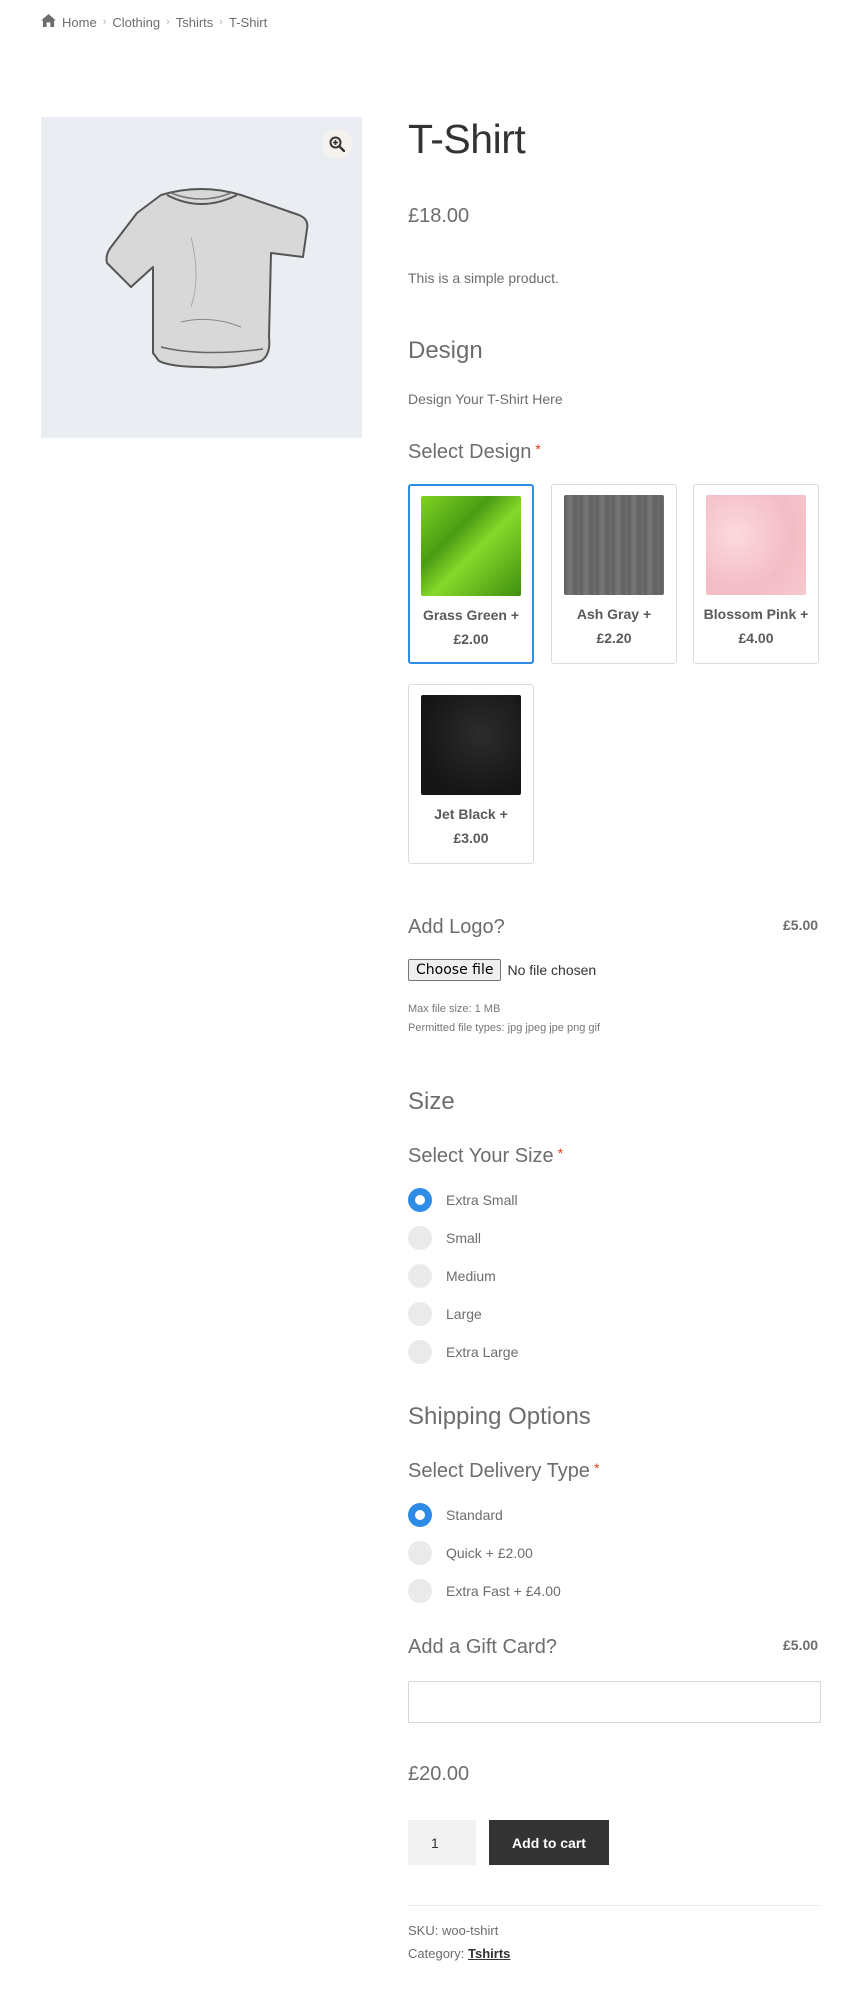 The image size is (856, 1999). What do you see at coordinates (471, 639) in the screenshot?
I see `swatch-price: £2.00` at bounding box center [471, 639].